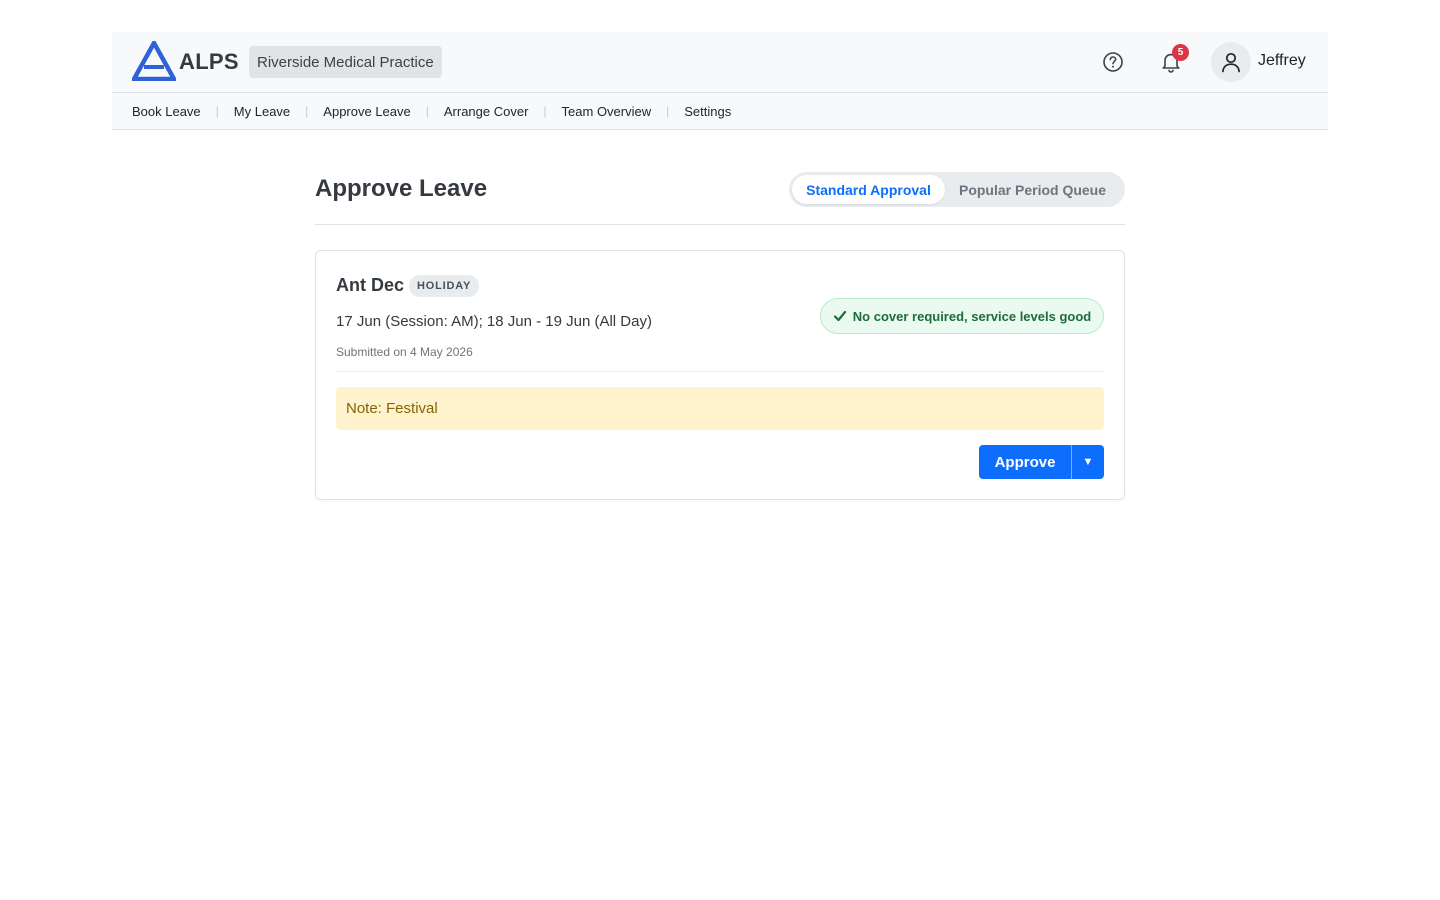  What do you see at coordinates (166, 111) in the screenshot?
I see `nav-item-book-leave: Book Leave` at bounding box center [166, 111].